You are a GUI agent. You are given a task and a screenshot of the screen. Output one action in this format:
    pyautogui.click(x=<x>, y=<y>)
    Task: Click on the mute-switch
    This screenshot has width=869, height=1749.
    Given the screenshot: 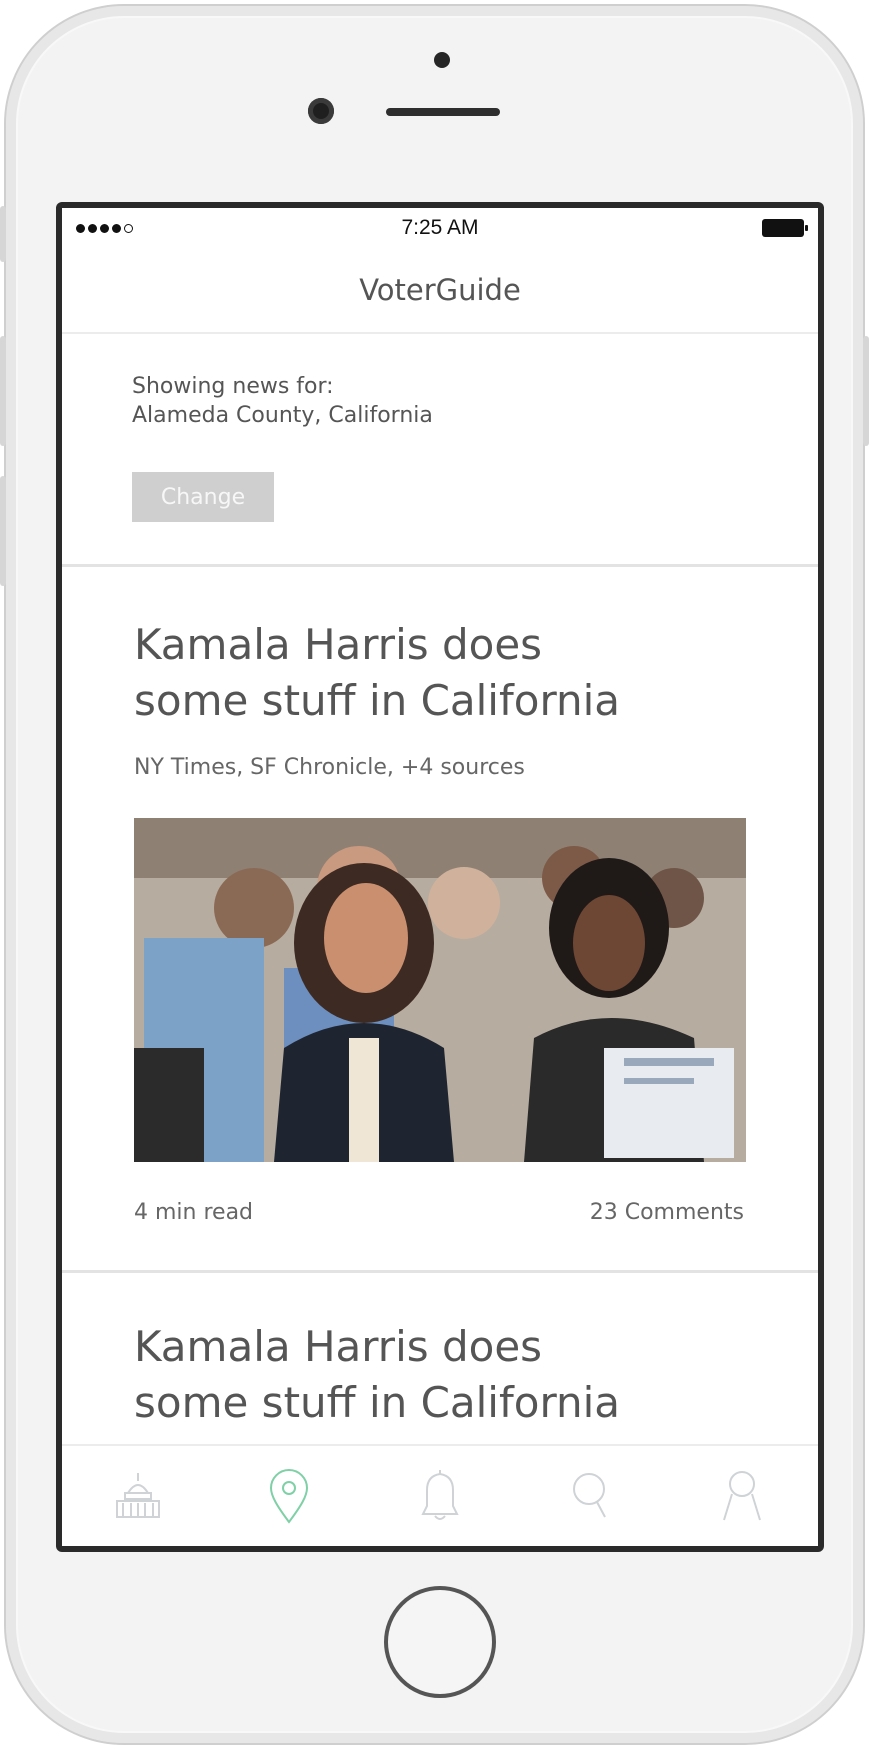 What is the action you would take?
    pyautogui.click(x=3, y=234)
    